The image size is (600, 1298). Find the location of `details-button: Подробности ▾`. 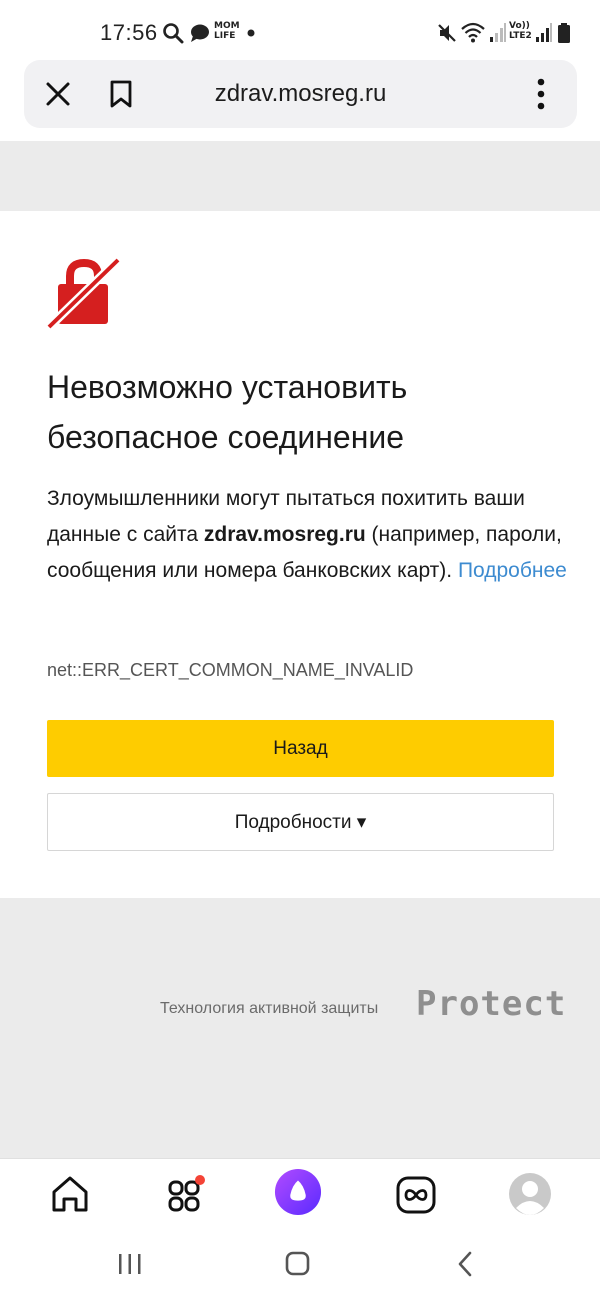

details-button: Подробности ▾ is located at coordinates (300, 822).